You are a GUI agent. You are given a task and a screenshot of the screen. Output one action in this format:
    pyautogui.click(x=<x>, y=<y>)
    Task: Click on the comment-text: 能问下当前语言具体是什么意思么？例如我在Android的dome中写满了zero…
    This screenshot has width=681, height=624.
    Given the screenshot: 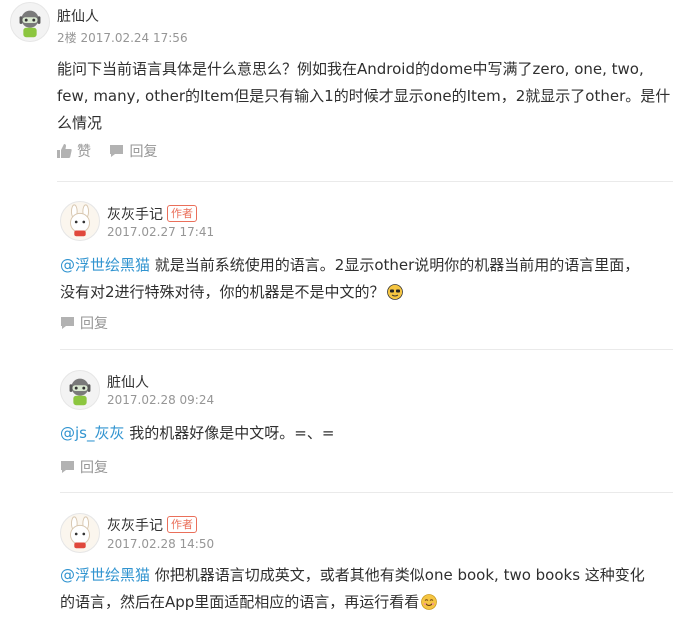 What is the action you would take?
    pyautogui.click(x=367, y=96)
    